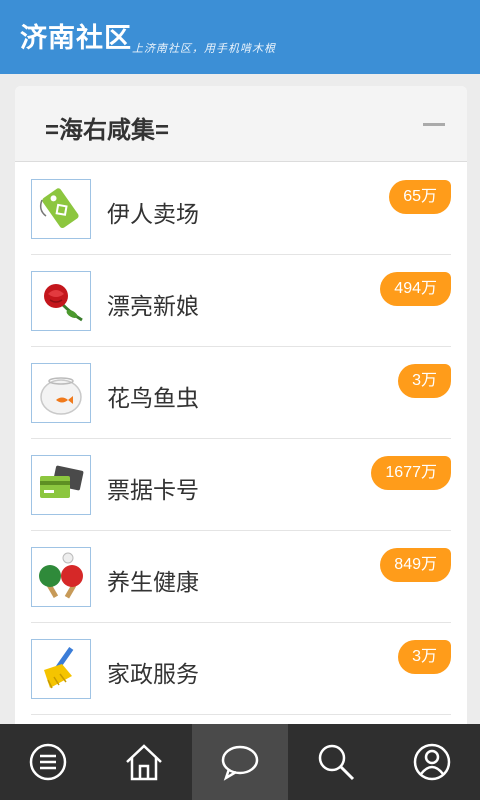 The width and height of the screenshot is (480, 800). Describe the element at coordinates (61, 485) in the screenshot. I see `cards-icon` at that location.